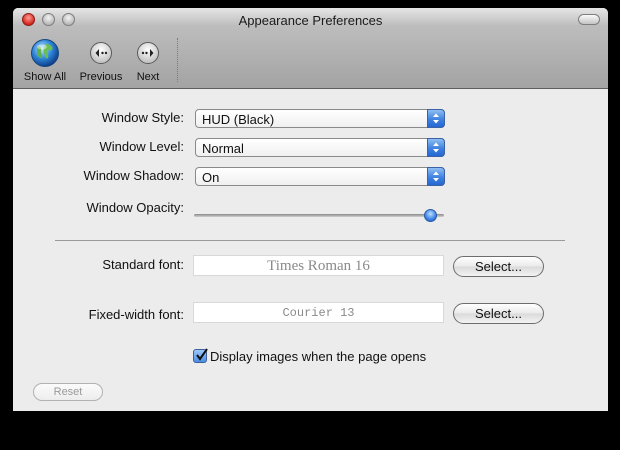 The height and width of the screenshot is (450, 620). Describe the element at coordinates (318, 265) in the screenshot. I see `standard-font-preview: Times Roman 16` at that location.